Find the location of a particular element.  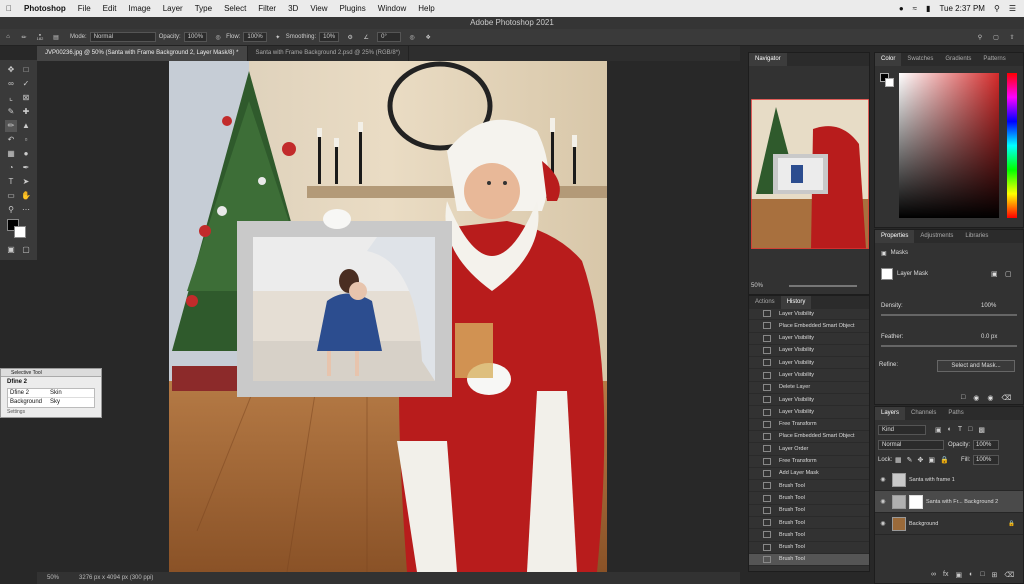

symmetry-icon: ❖ is located at coordinates (428, 37).